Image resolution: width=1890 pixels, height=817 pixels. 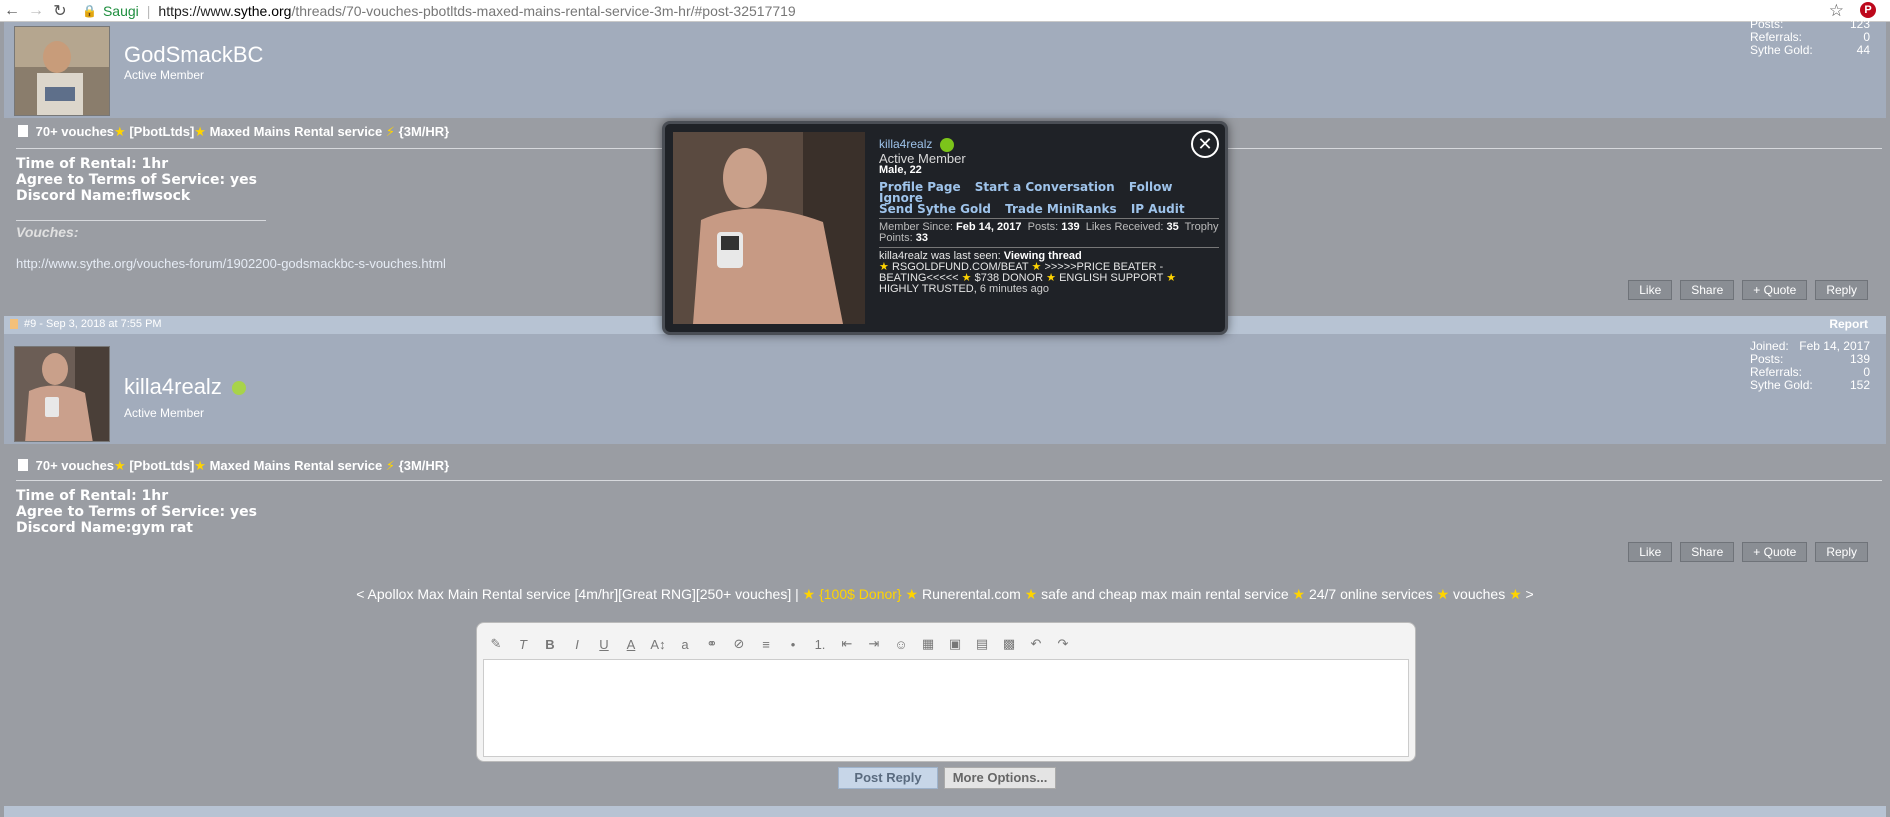 What do you see at coordinates (1158, 209) in the screenshot?
I see `ip-audit-link: IP Audit` at bounding box center [1158, 209].